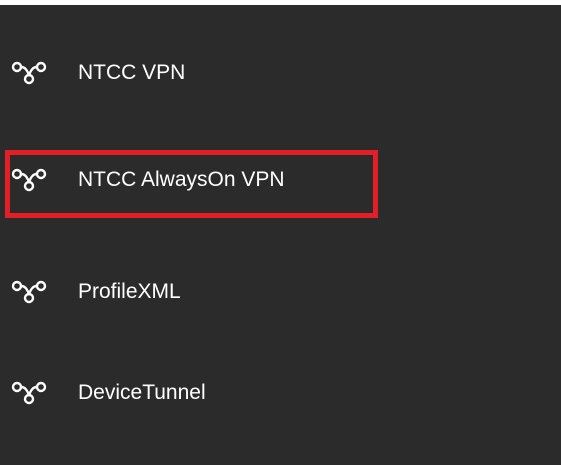 This screenshot has width=561, height=465. I want to click on vpn-item-devicetunnel: DeviceTunnel, so click(280, 393).